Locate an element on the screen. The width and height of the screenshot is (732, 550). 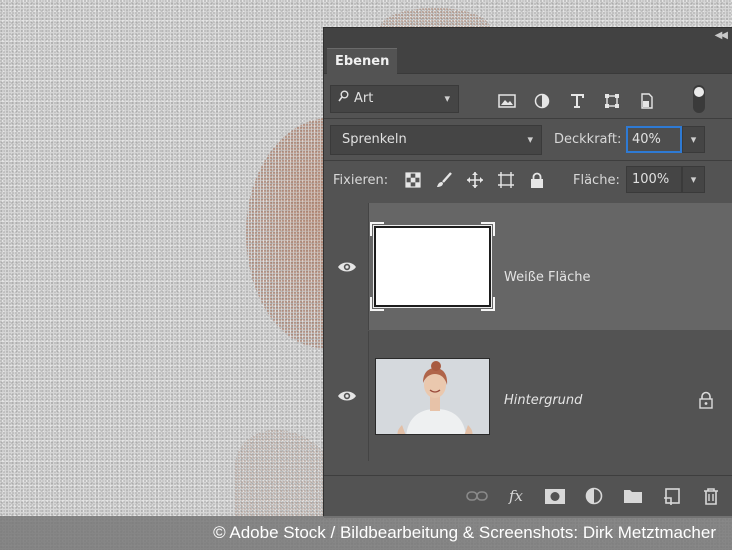
shape-filter-icon is located at coordinates (611, 100).